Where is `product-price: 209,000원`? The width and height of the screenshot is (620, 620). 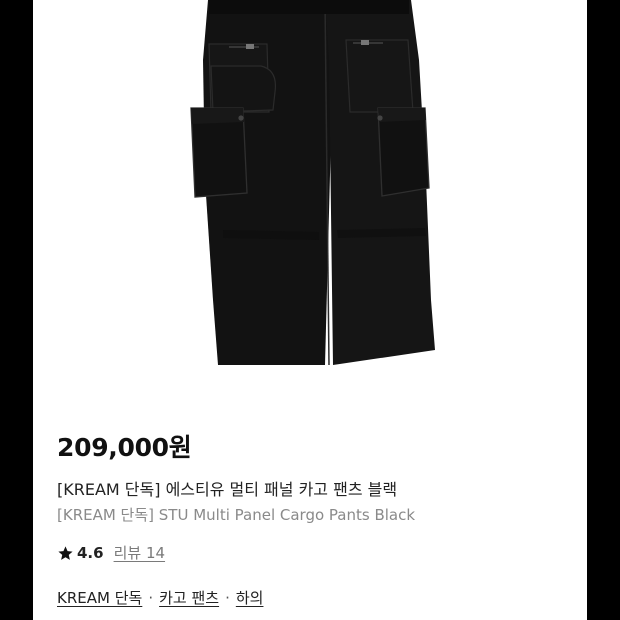 product-price: 209,000원 is located at coordinates (124, 447).